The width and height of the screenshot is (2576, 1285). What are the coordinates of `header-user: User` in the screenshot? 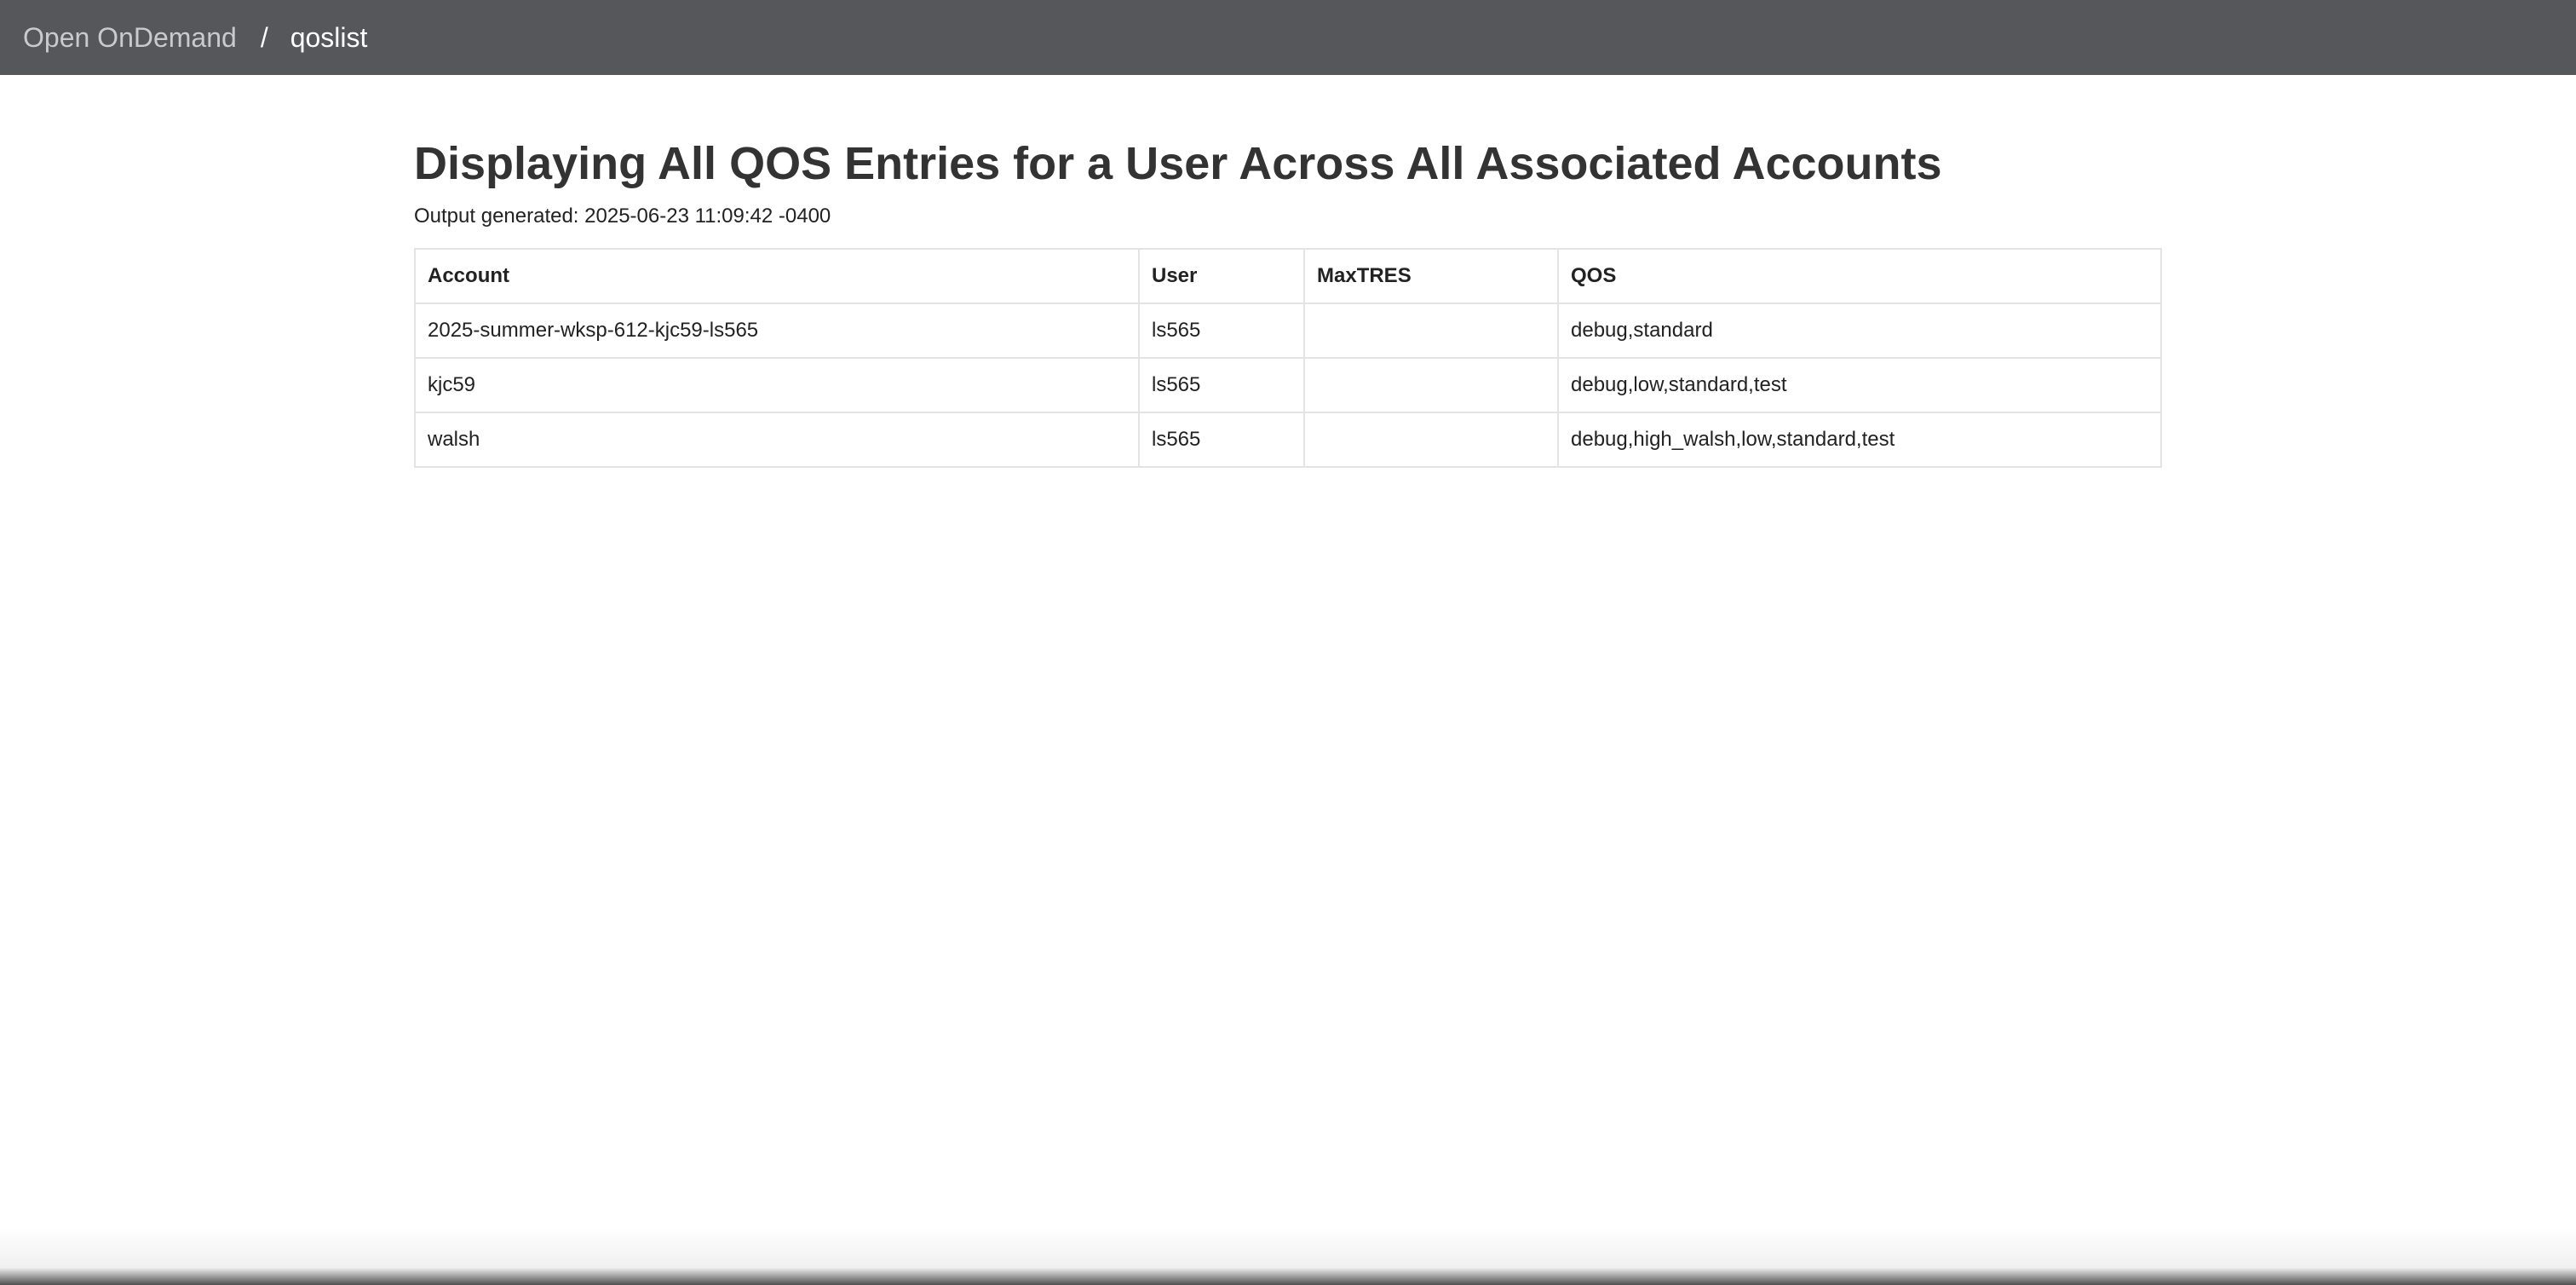 It's located at (1221, 276).